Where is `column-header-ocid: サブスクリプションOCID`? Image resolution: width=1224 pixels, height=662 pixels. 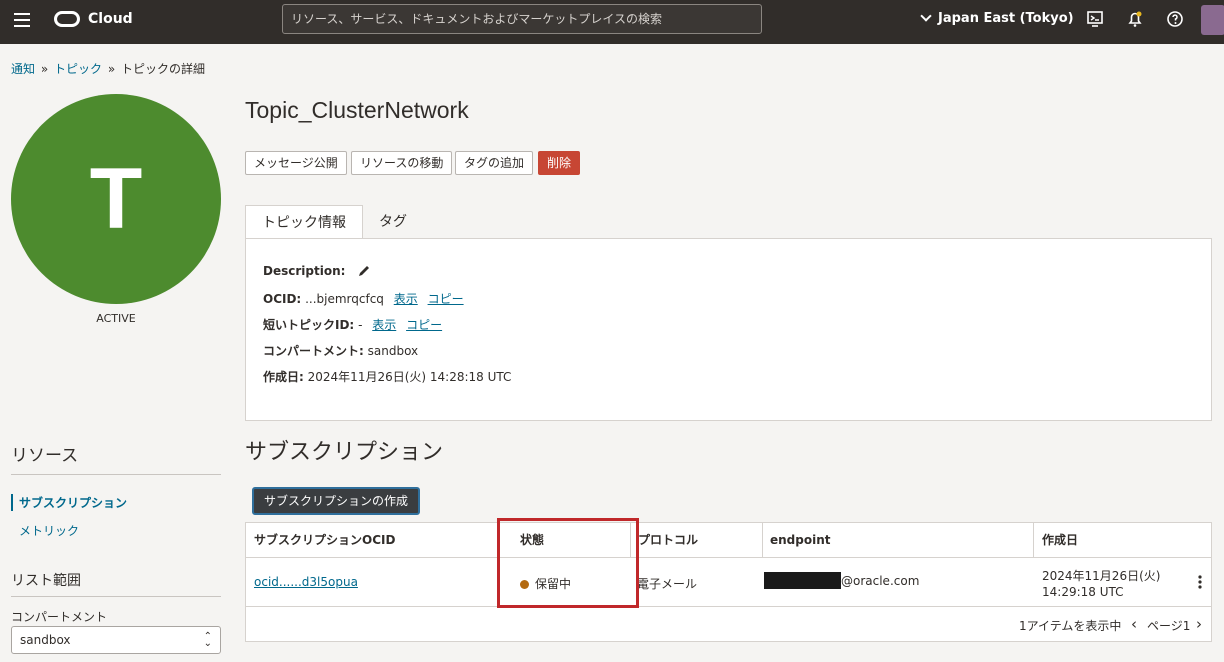 column-header-ocid: サブスクリプションOCID is located at coordinates (320, 540).